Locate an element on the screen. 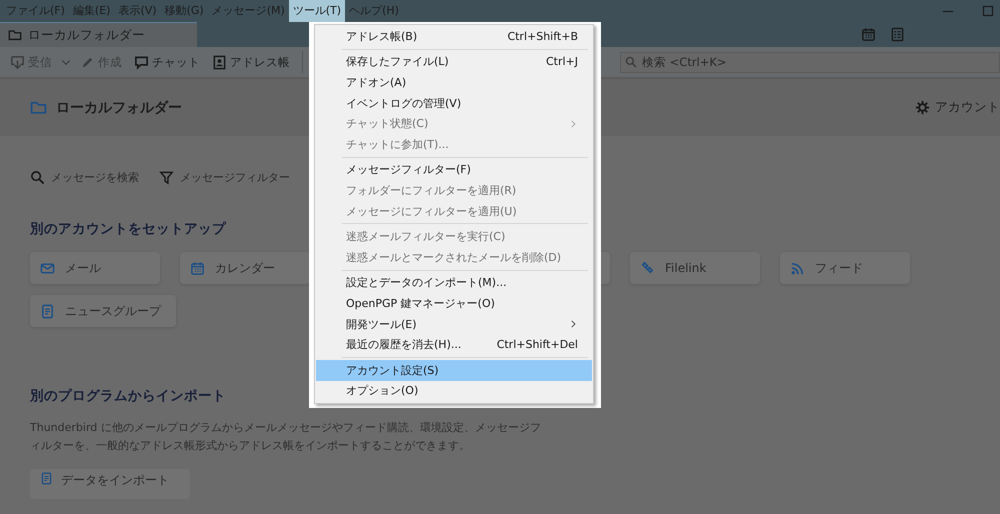 This screenshot has height=514, width=1000. contact-card-icon is located at coordinates (219, 62).